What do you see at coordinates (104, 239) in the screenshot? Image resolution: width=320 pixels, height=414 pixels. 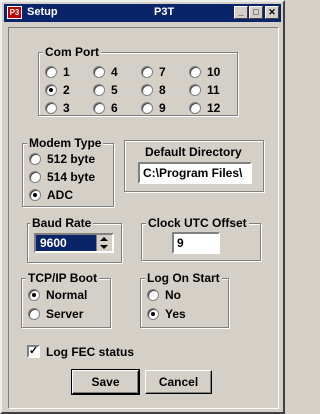 I see `spin-up-icon` at bounding box center [104, 239].